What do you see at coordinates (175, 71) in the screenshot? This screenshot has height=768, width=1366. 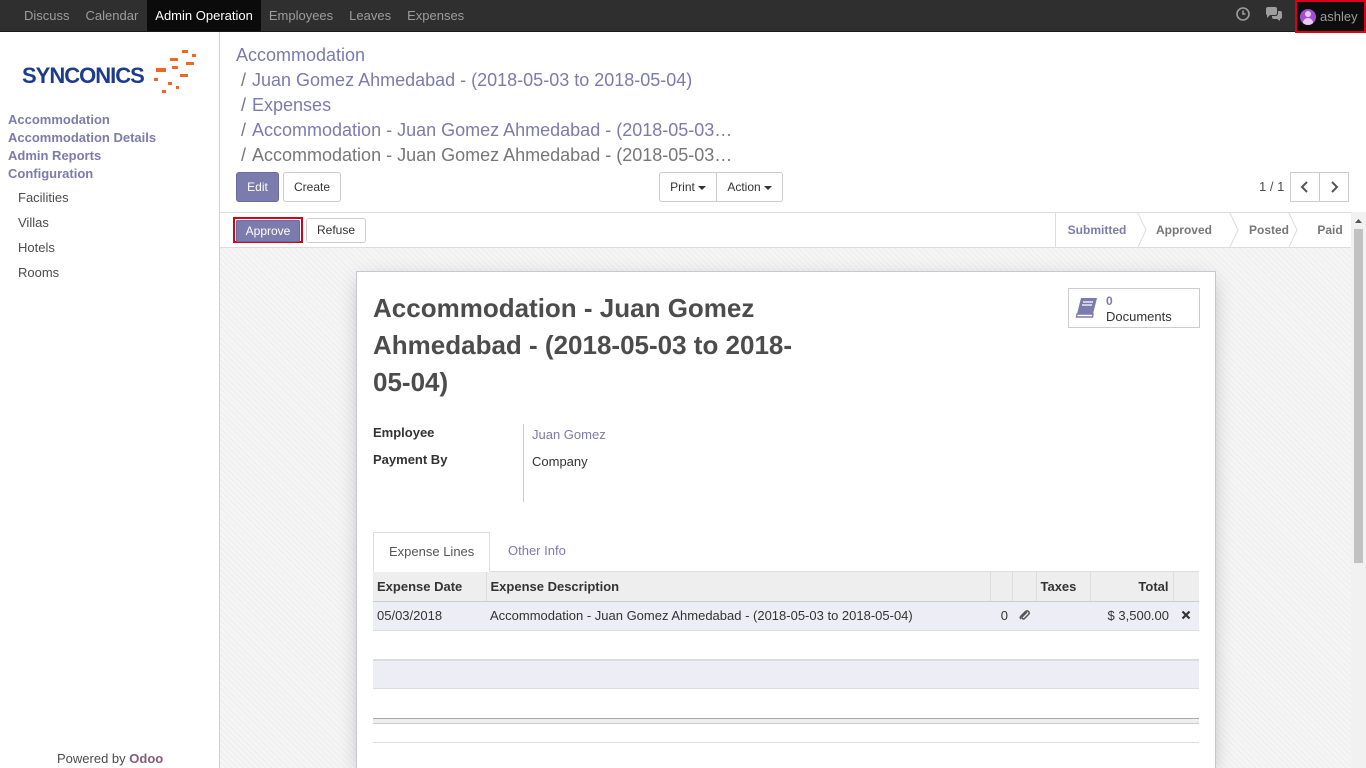 I see `logo-mark-icon` at bounding box center [175, 71].